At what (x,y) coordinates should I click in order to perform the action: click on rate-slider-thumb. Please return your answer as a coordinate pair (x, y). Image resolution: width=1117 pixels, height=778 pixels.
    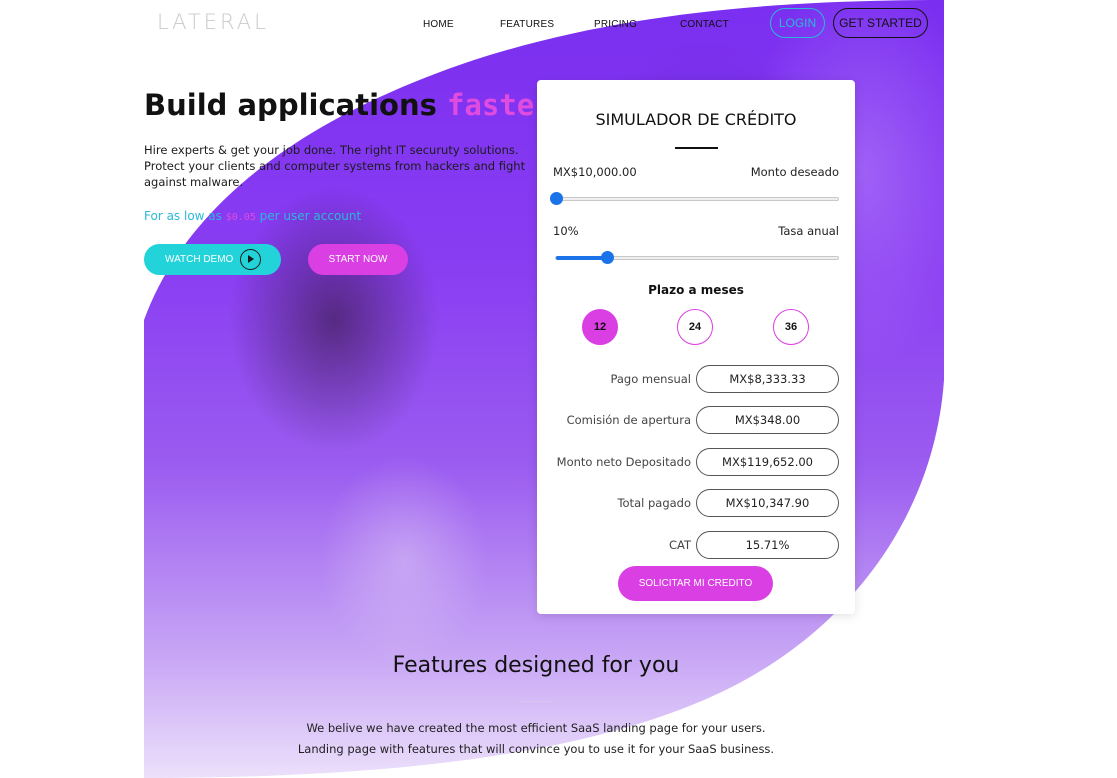
    Looking at the image, I should click on (607, 257).